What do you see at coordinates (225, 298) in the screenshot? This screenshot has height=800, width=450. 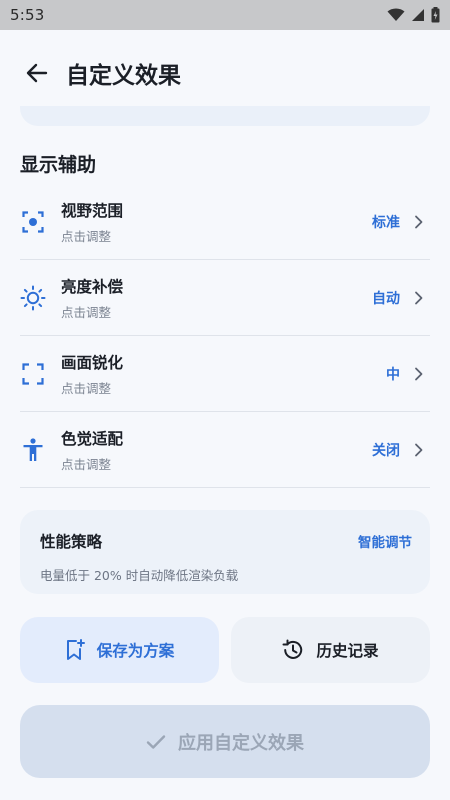 I see `setting-row-brightness-compensation: 亮度补偿 点击调整 自动` at bounding box center [225, 298].